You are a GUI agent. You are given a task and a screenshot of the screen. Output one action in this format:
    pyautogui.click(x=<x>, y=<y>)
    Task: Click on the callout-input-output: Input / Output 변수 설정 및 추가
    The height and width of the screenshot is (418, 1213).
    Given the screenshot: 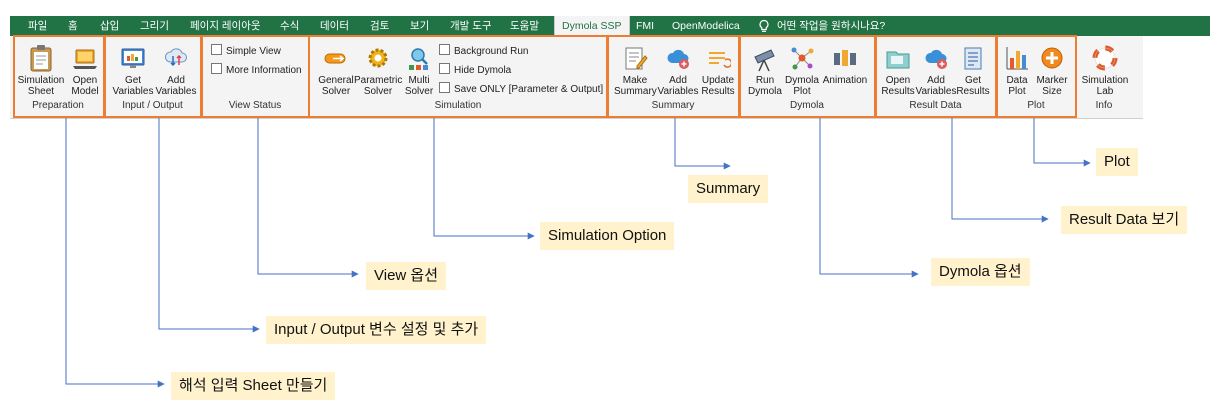 What is the action you would take?
    pyautogui.click(x=376, y=330)
    